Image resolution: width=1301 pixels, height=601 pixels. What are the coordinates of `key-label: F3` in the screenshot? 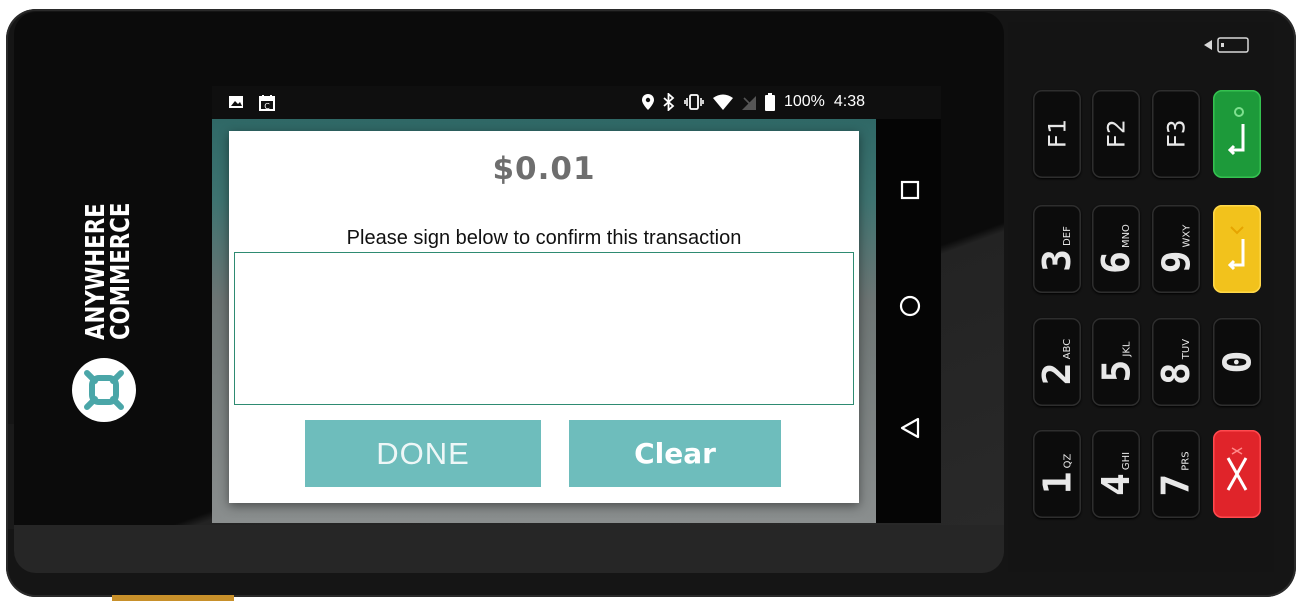 It's located at (1176, 134).